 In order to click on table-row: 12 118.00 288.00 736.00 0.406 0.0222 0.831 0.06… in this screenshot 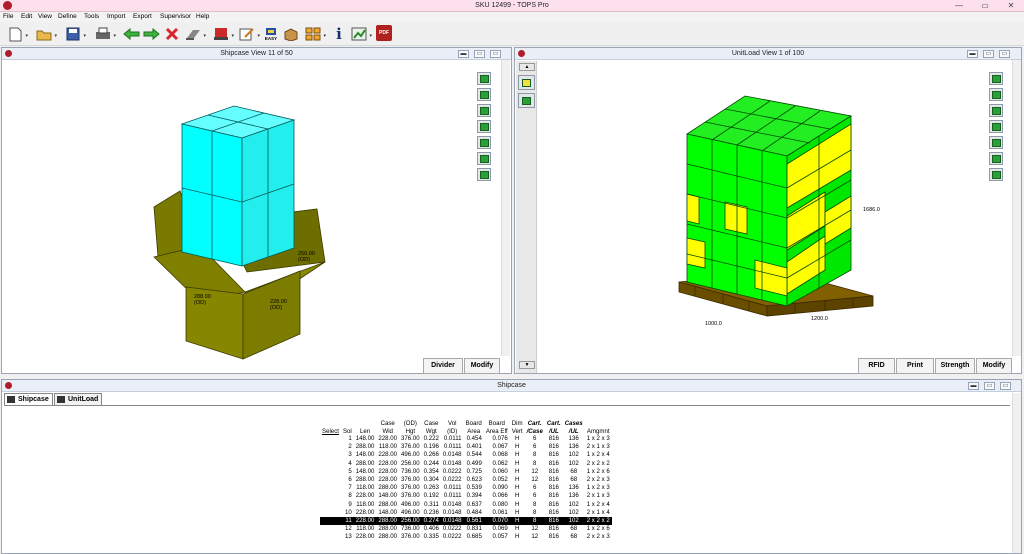, I will do `click(466, 529)`.